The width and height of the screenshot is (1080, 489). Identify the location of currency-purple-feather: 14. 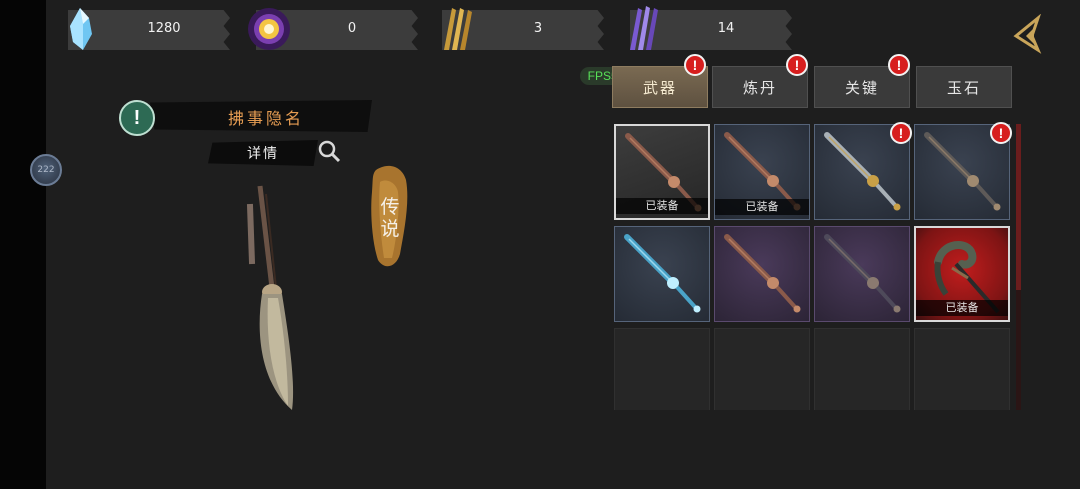
(706, 28).